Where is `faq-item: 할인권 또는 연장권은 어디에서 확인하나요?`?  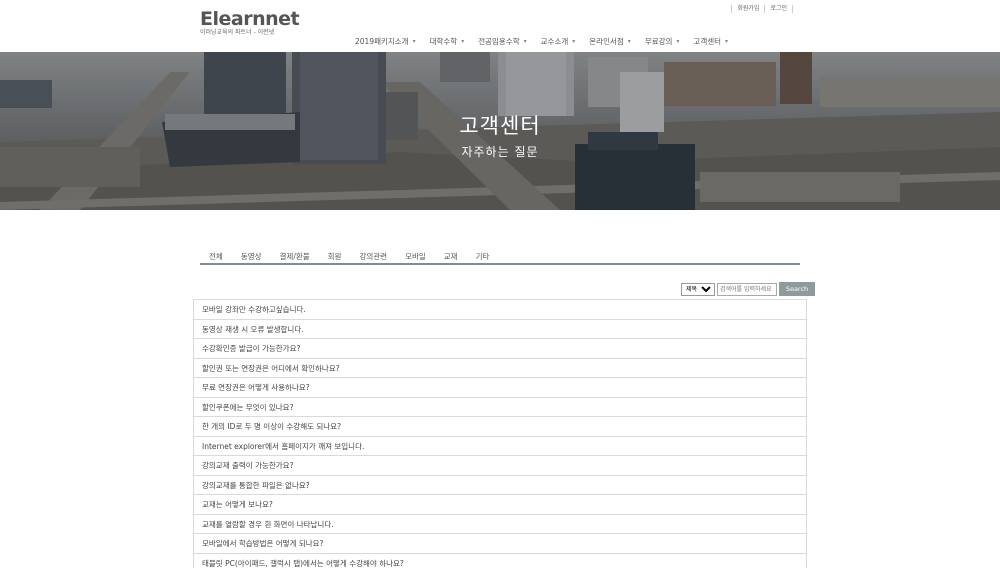
faq-item: 할인권 또는 연장권은 어디에서 확인하나요? is located at coordinates (500, 367).